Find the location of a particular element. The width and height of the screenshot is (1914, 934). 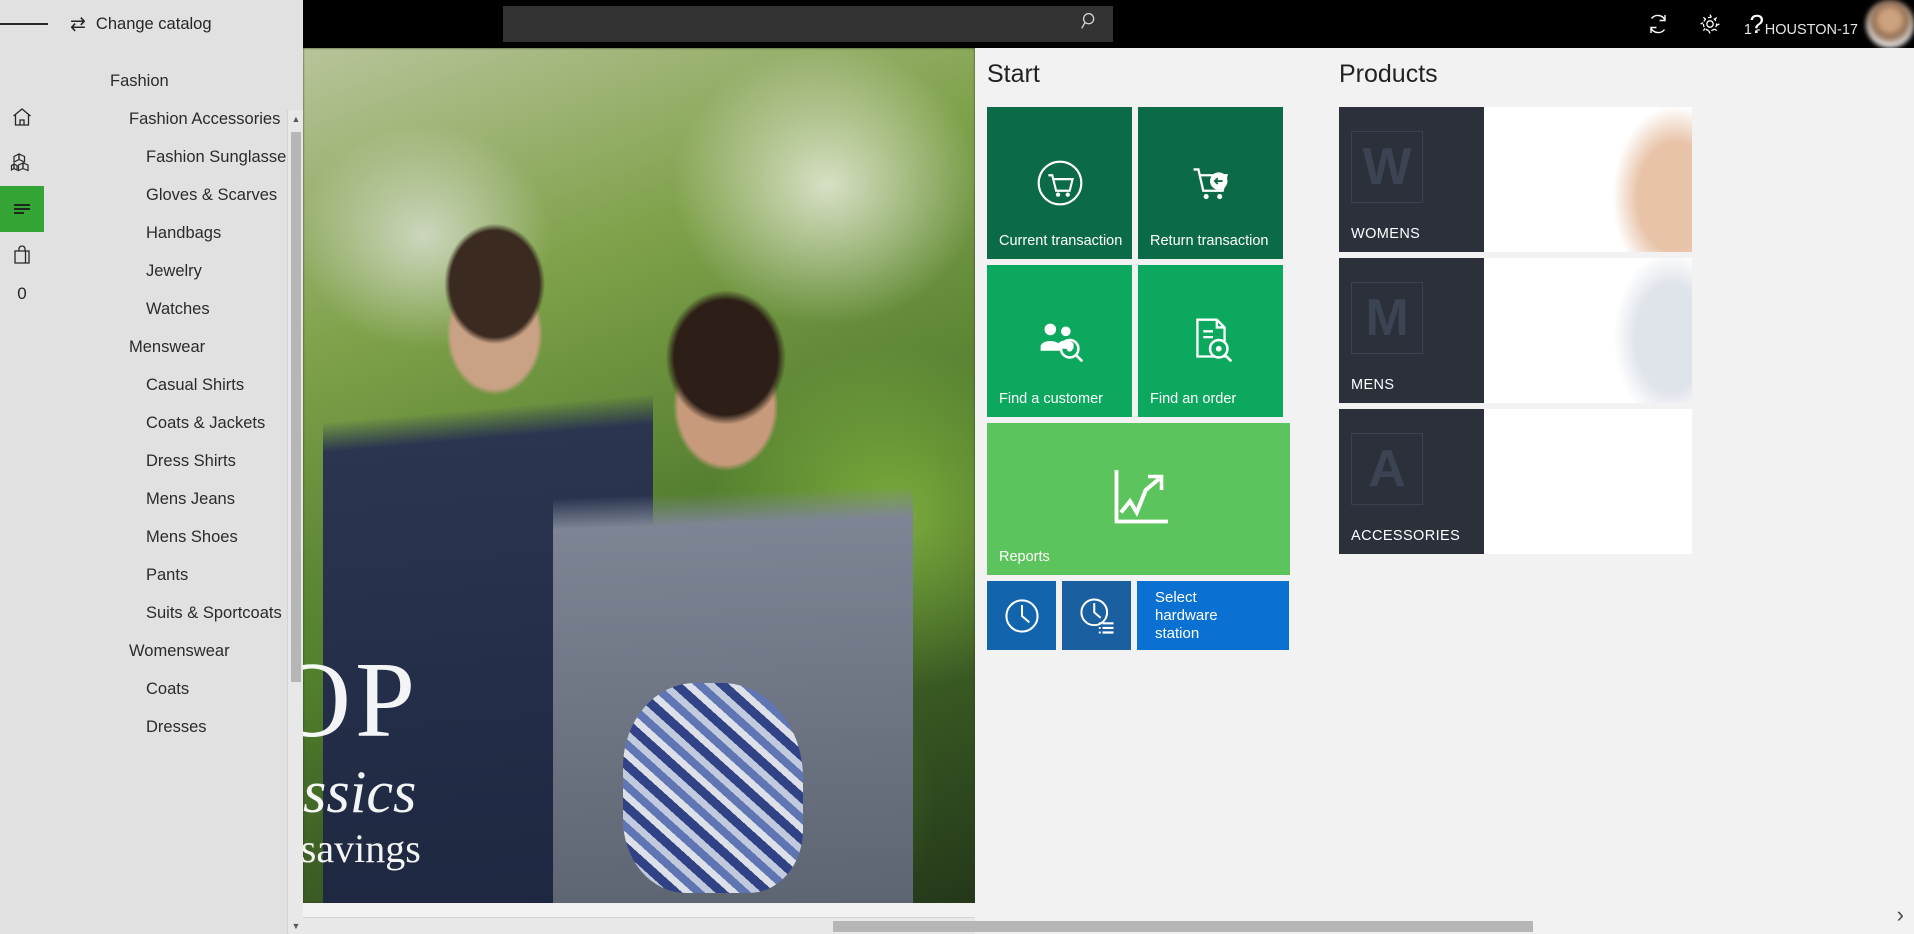

catalog-item-16: Coats is located at coordinates (173, 689).